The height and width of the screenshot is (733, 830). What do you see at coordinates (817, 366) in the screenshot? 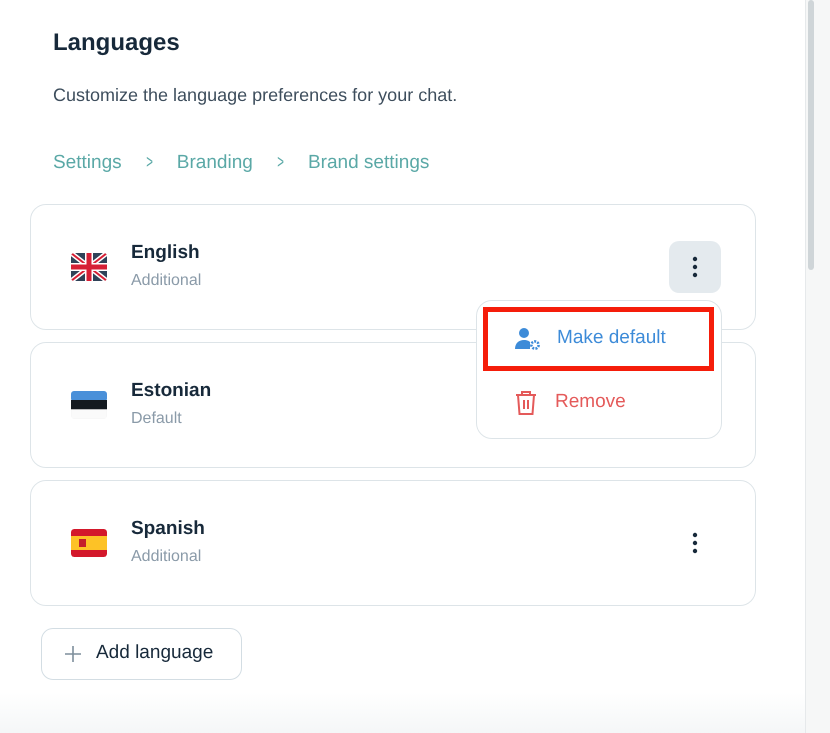
I see `scrollbar` at bounding box center [817, 366].